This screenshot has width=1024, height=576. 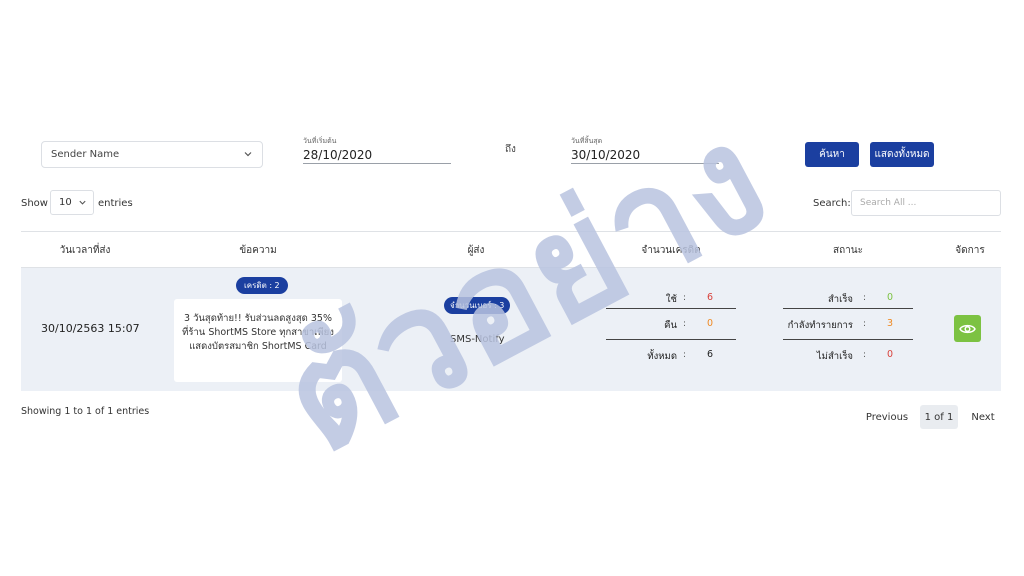 I want to click on credit-refund-value: 0, so click(x=710, y=323).